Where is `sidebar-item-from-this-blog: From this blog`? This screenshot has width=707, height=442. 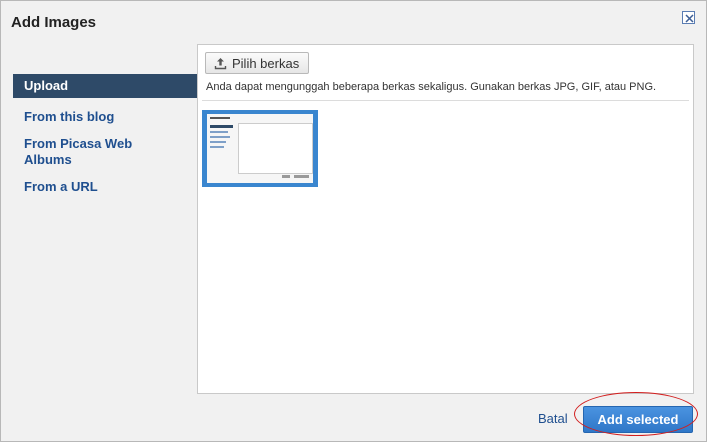
sidebar-item-from-this-blog: From this blog is located at coordinates (105, 117).